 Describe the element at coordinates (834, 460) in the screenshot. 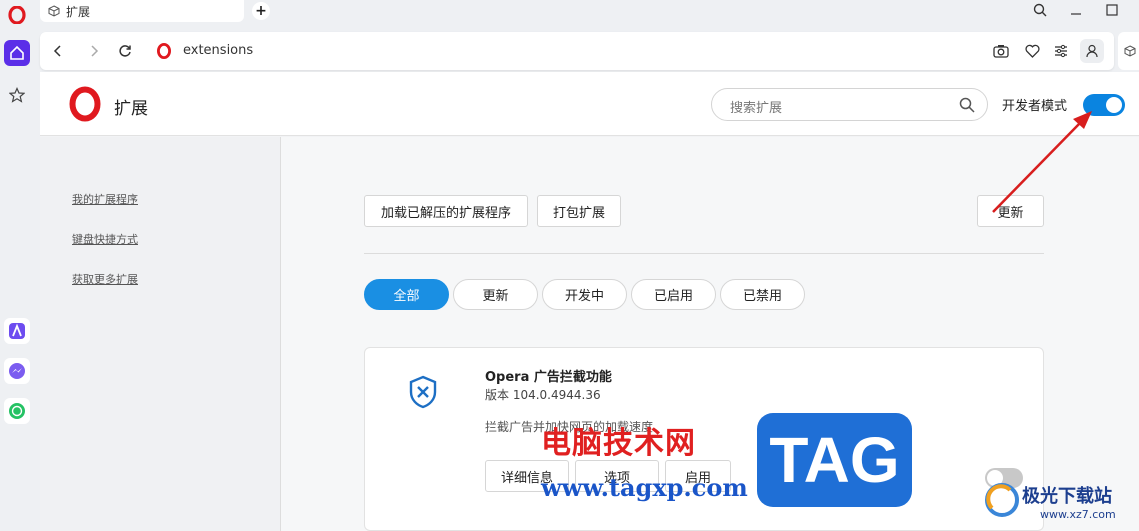

I see `watermark-tag-logo: TAG` at that location.